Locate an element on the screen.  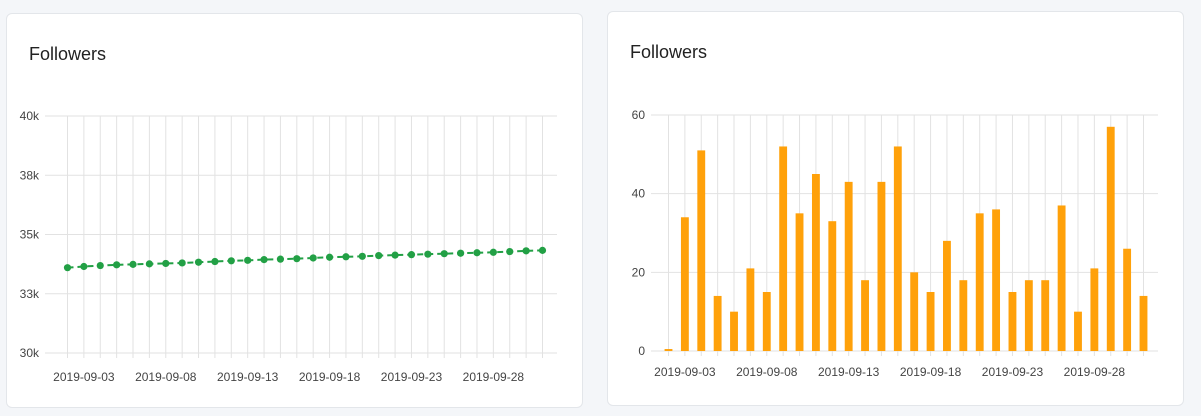
y-tick-label: 35k is located at coordinates (30, 235).